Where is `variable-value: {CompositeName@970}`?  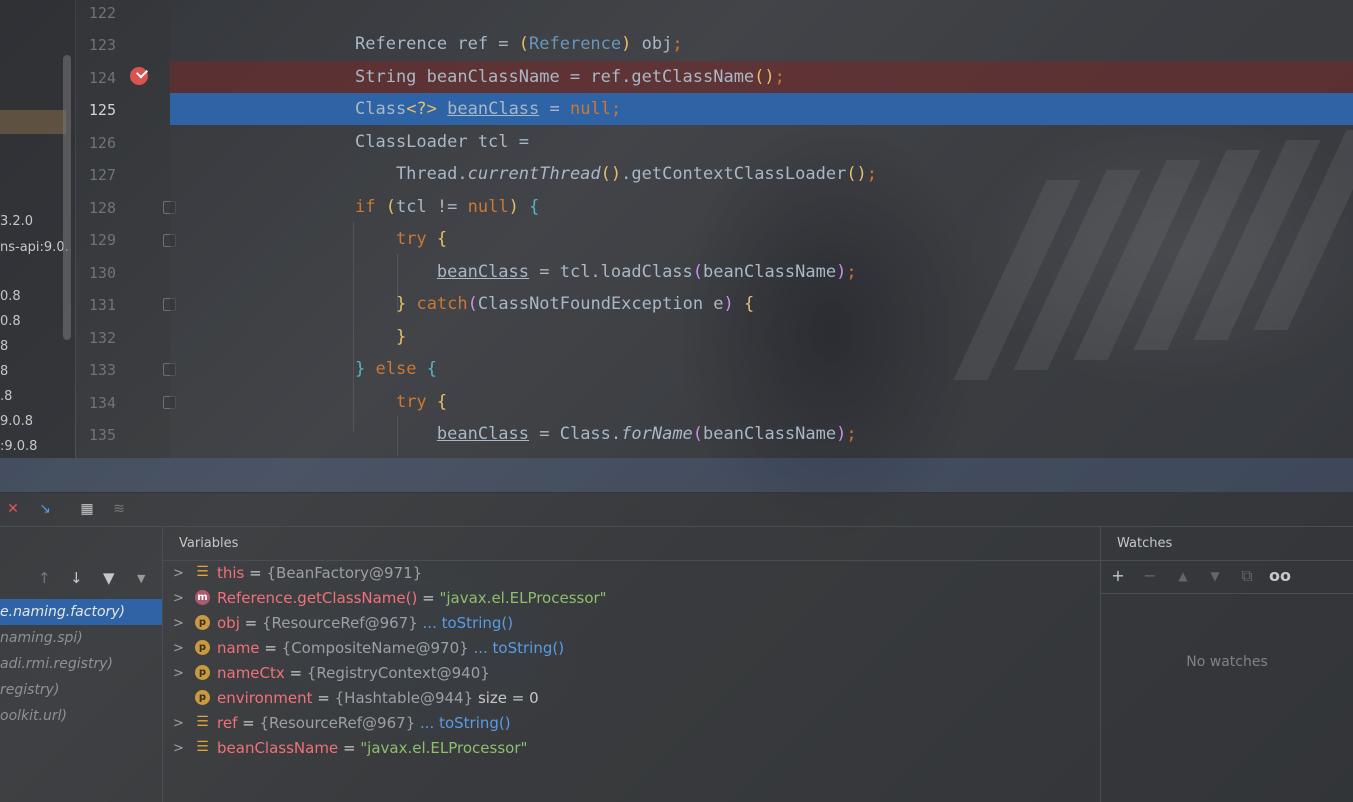 variable-value: {CompositeName@970} is located at coordinates (375, 648).